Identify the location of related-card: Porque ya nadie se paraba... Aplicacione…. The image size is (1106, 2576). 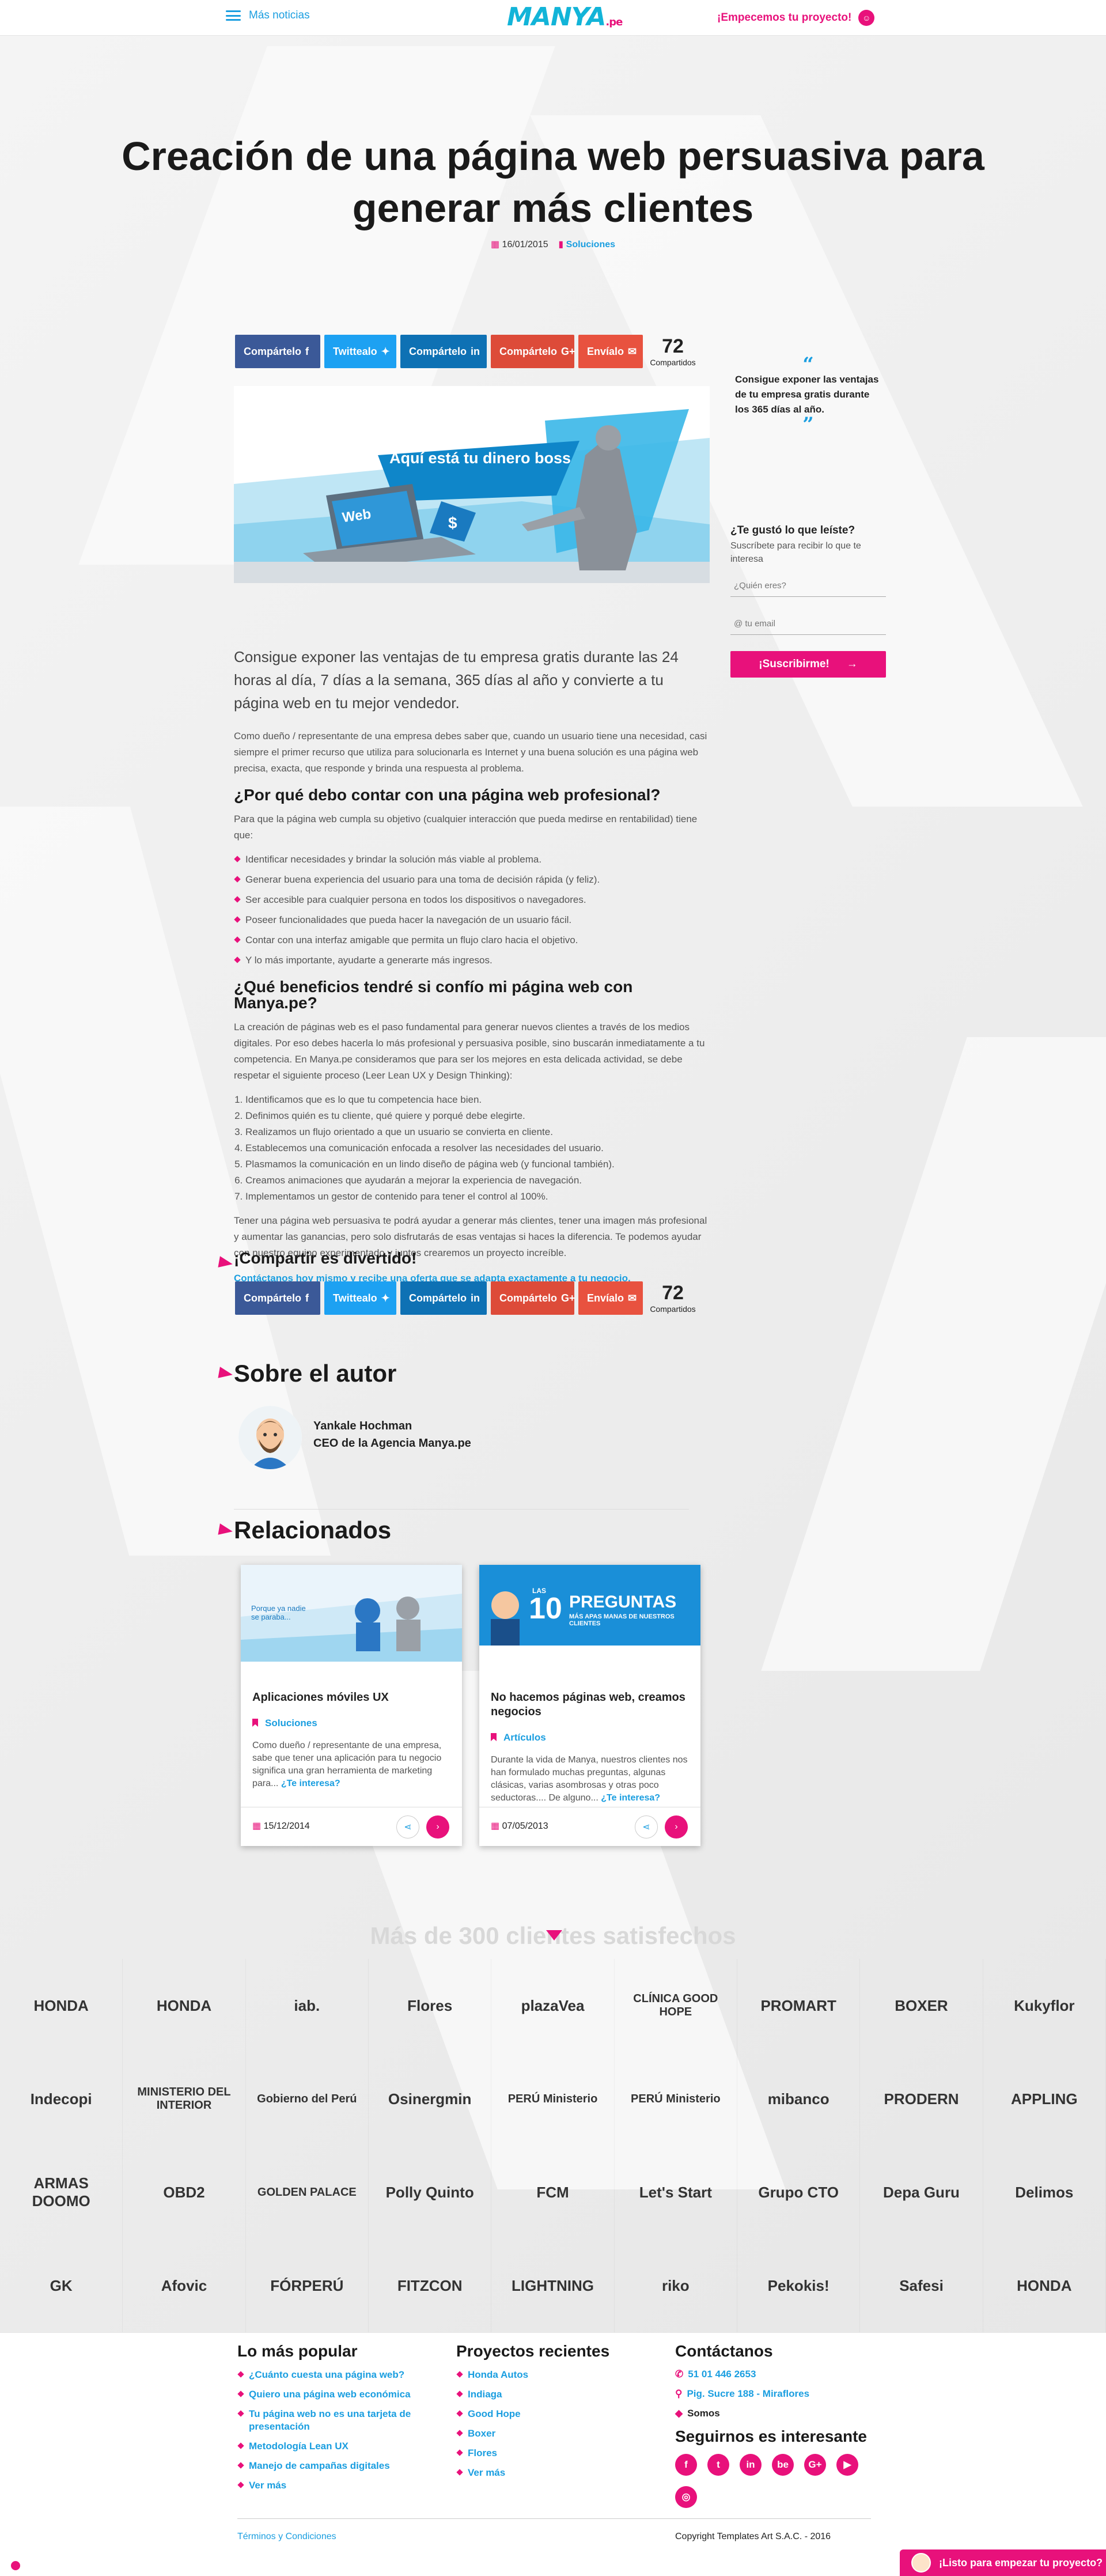
(351, 1705).